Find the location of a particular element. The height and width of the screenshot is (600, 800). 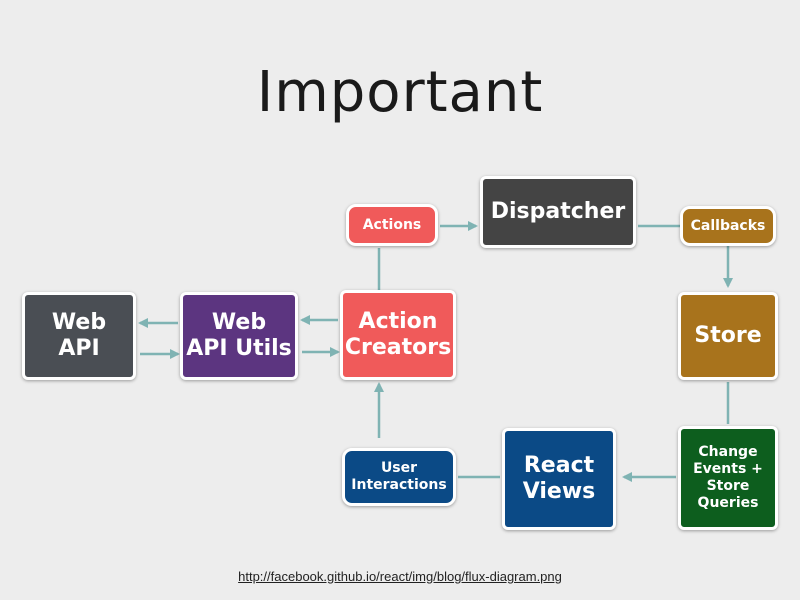

change-events-node: Change Events + Store Queries is located at coordinates (728, 478).